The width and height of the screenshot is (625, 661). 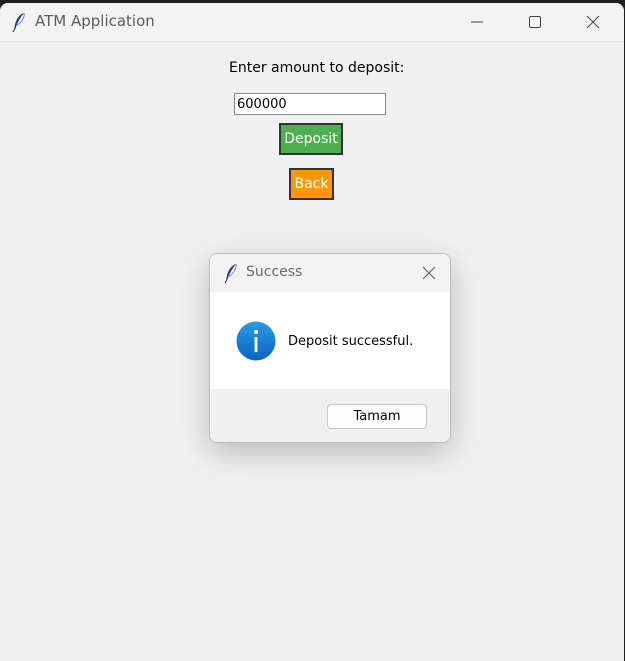 I want to click on maximize-button, so click(x=535, y=22).